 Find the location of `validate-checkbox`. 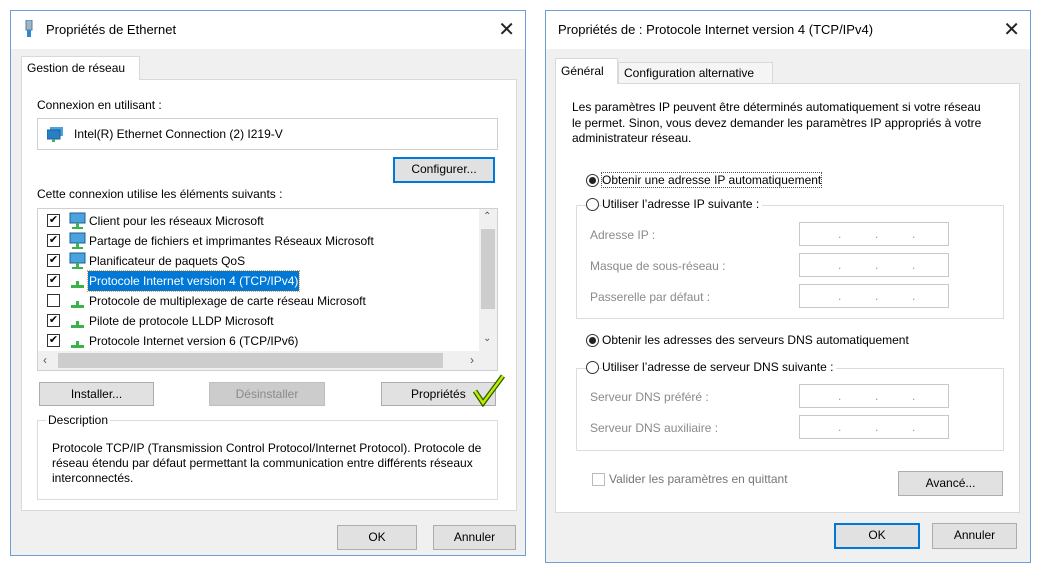

validate-checkbox is located at coordinates (598, 479).